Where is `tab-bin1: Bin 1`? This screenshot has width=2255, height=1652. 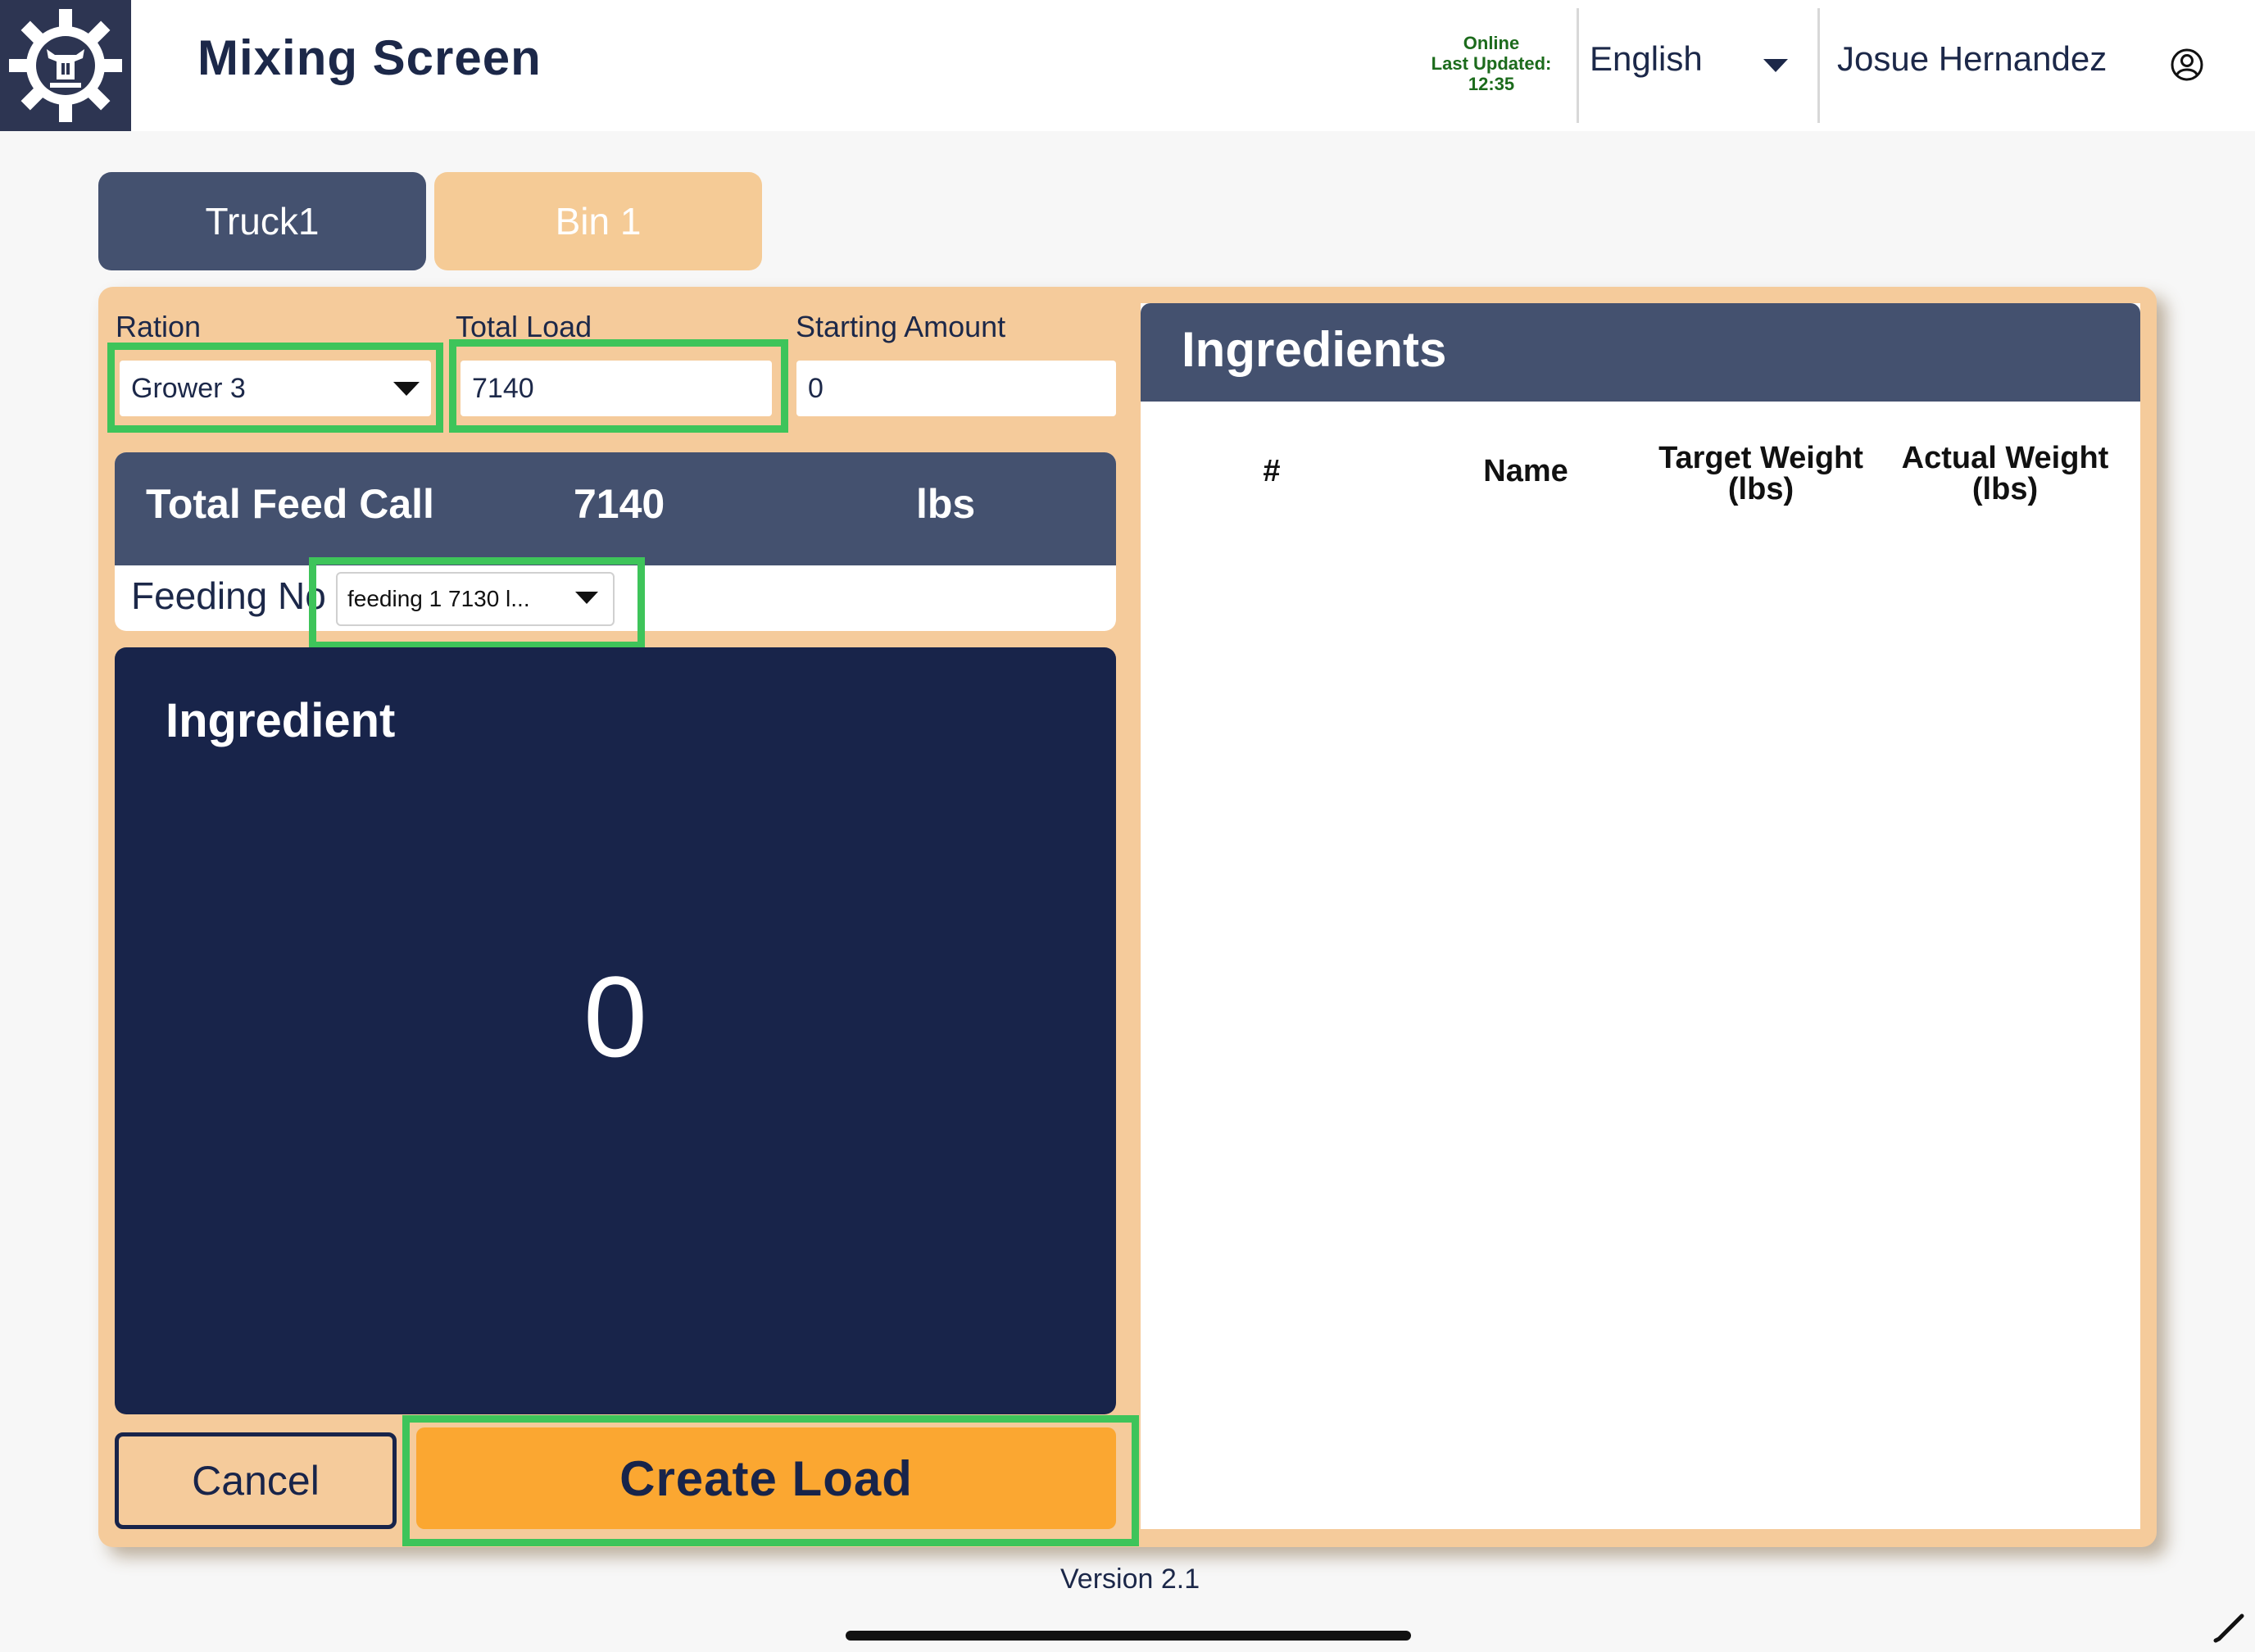 tab-bin1: Bin 1 is located at coordinates (598, 221).